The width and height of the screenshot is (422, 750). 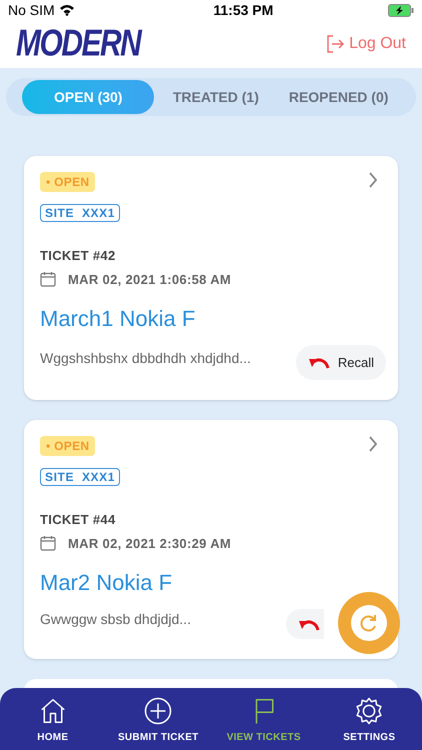 What do you see at coordinates (78, 520) in the screenshot?
I see `ticket-number: TICKET #44` at bounding box center [78, 520].